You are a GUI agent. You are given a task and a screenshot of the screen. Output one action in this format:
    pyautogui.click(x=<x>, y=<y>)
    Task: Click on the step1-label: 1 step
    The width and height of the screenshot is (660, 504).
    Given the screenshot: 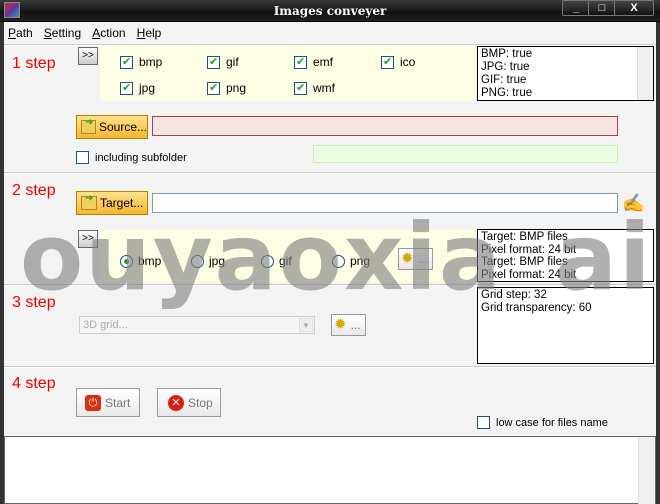 What is the action you would take?
    pyautogui.click(x=34, y=63)
    